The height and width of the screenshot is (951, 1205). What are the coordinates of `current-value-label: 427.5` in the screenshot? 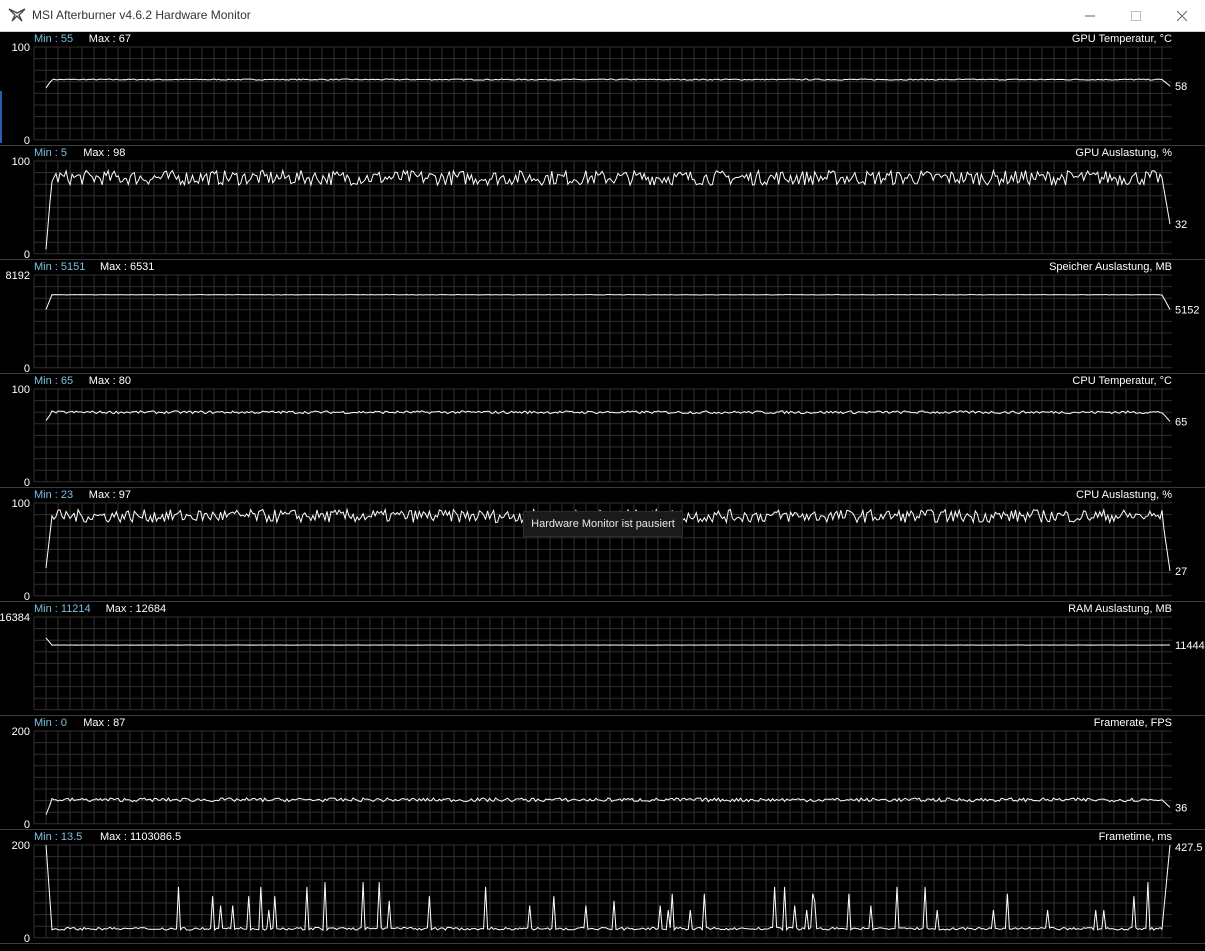 It's located at (1189, 848).